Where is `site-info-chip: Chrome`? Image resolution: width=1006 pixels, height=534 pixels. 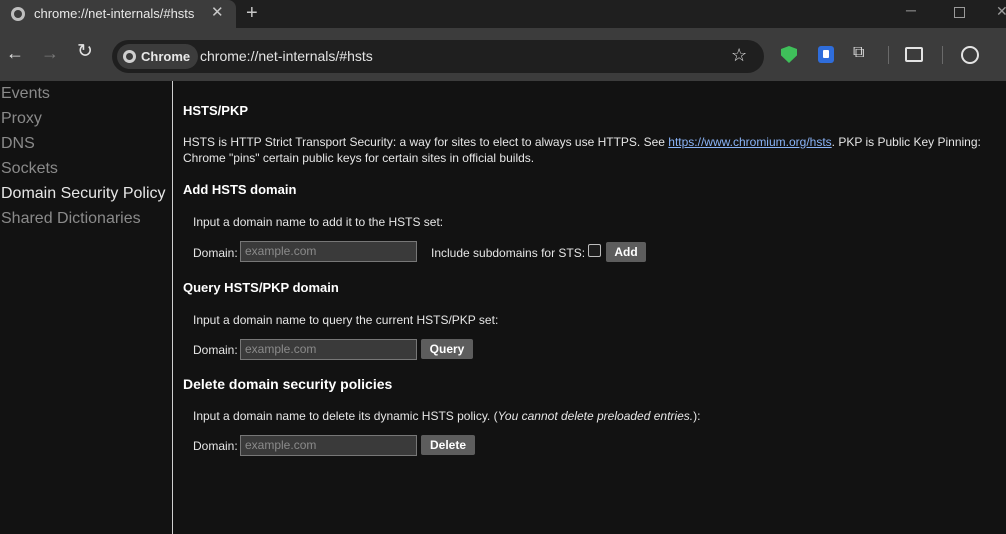 site-info-chip: Chrome is located at coordinates (158, 56).